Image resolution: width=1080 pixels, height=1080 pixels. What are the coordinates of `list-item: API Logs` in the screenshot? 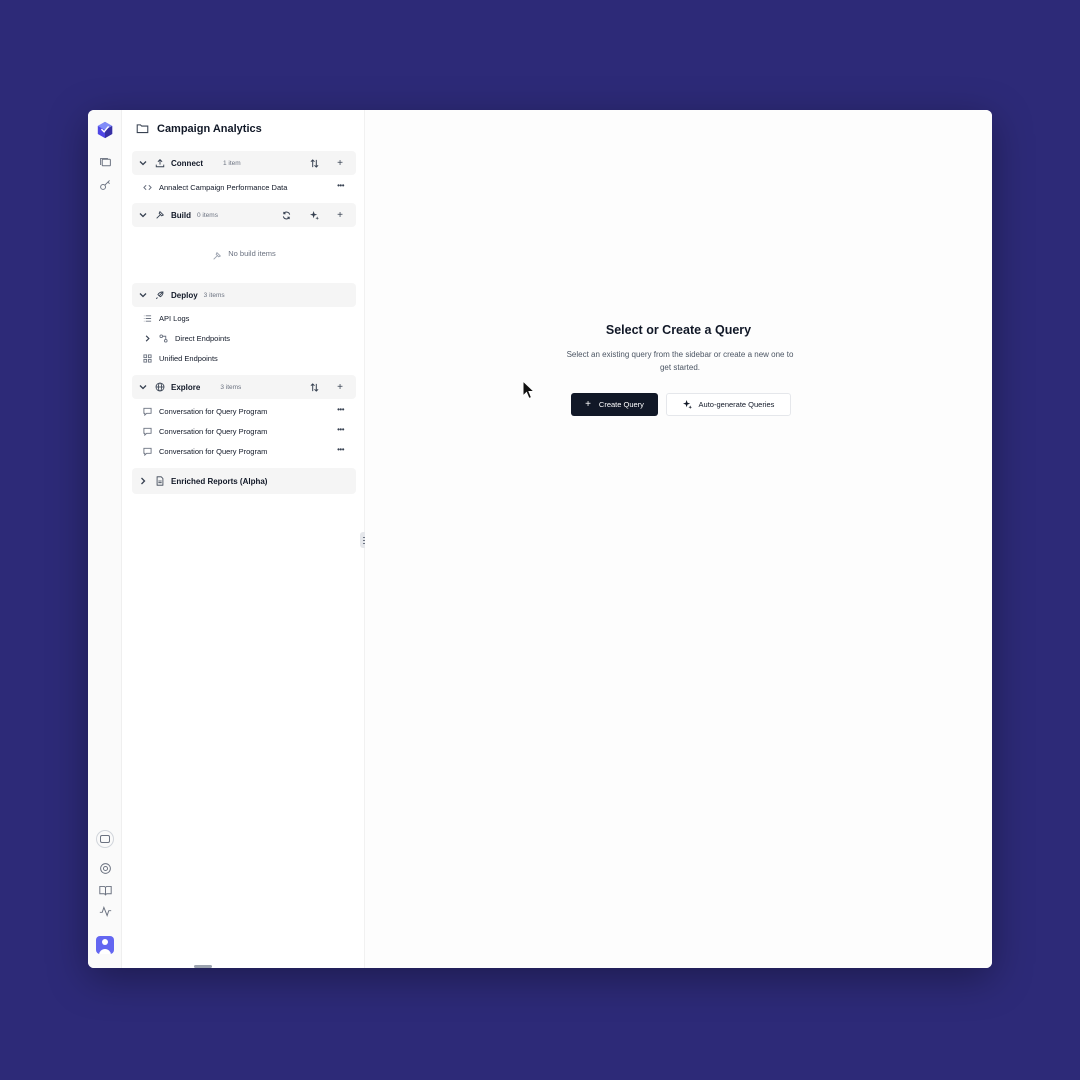 It's located at (250, 318).